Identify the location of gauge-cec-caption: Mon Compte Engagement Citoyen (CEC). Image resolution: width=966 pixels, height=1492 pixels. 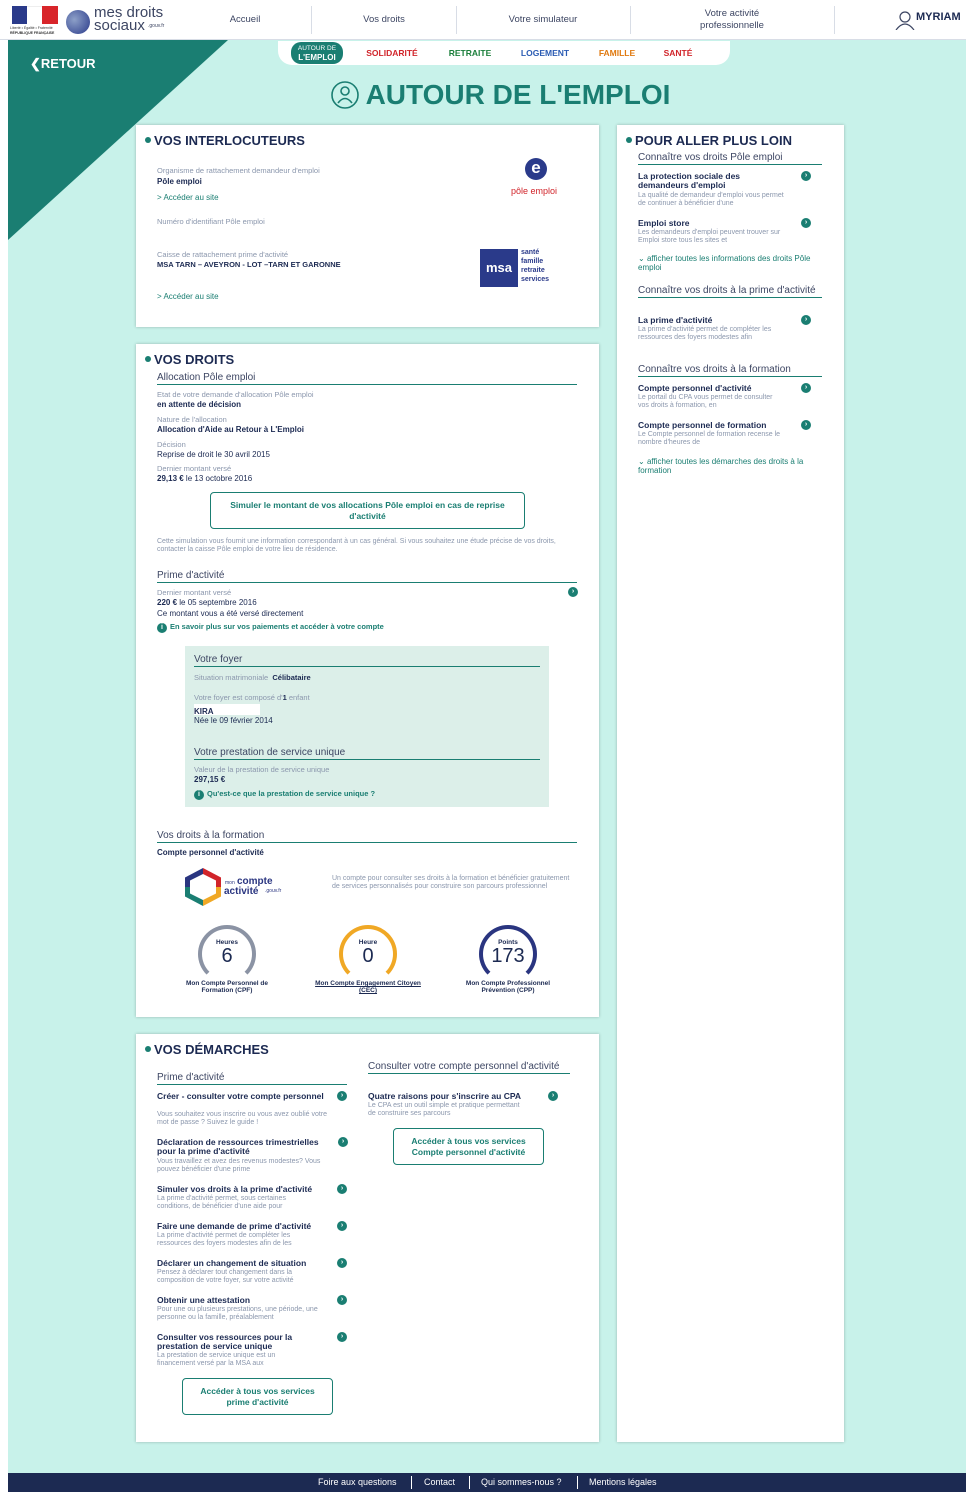
(368, 987).